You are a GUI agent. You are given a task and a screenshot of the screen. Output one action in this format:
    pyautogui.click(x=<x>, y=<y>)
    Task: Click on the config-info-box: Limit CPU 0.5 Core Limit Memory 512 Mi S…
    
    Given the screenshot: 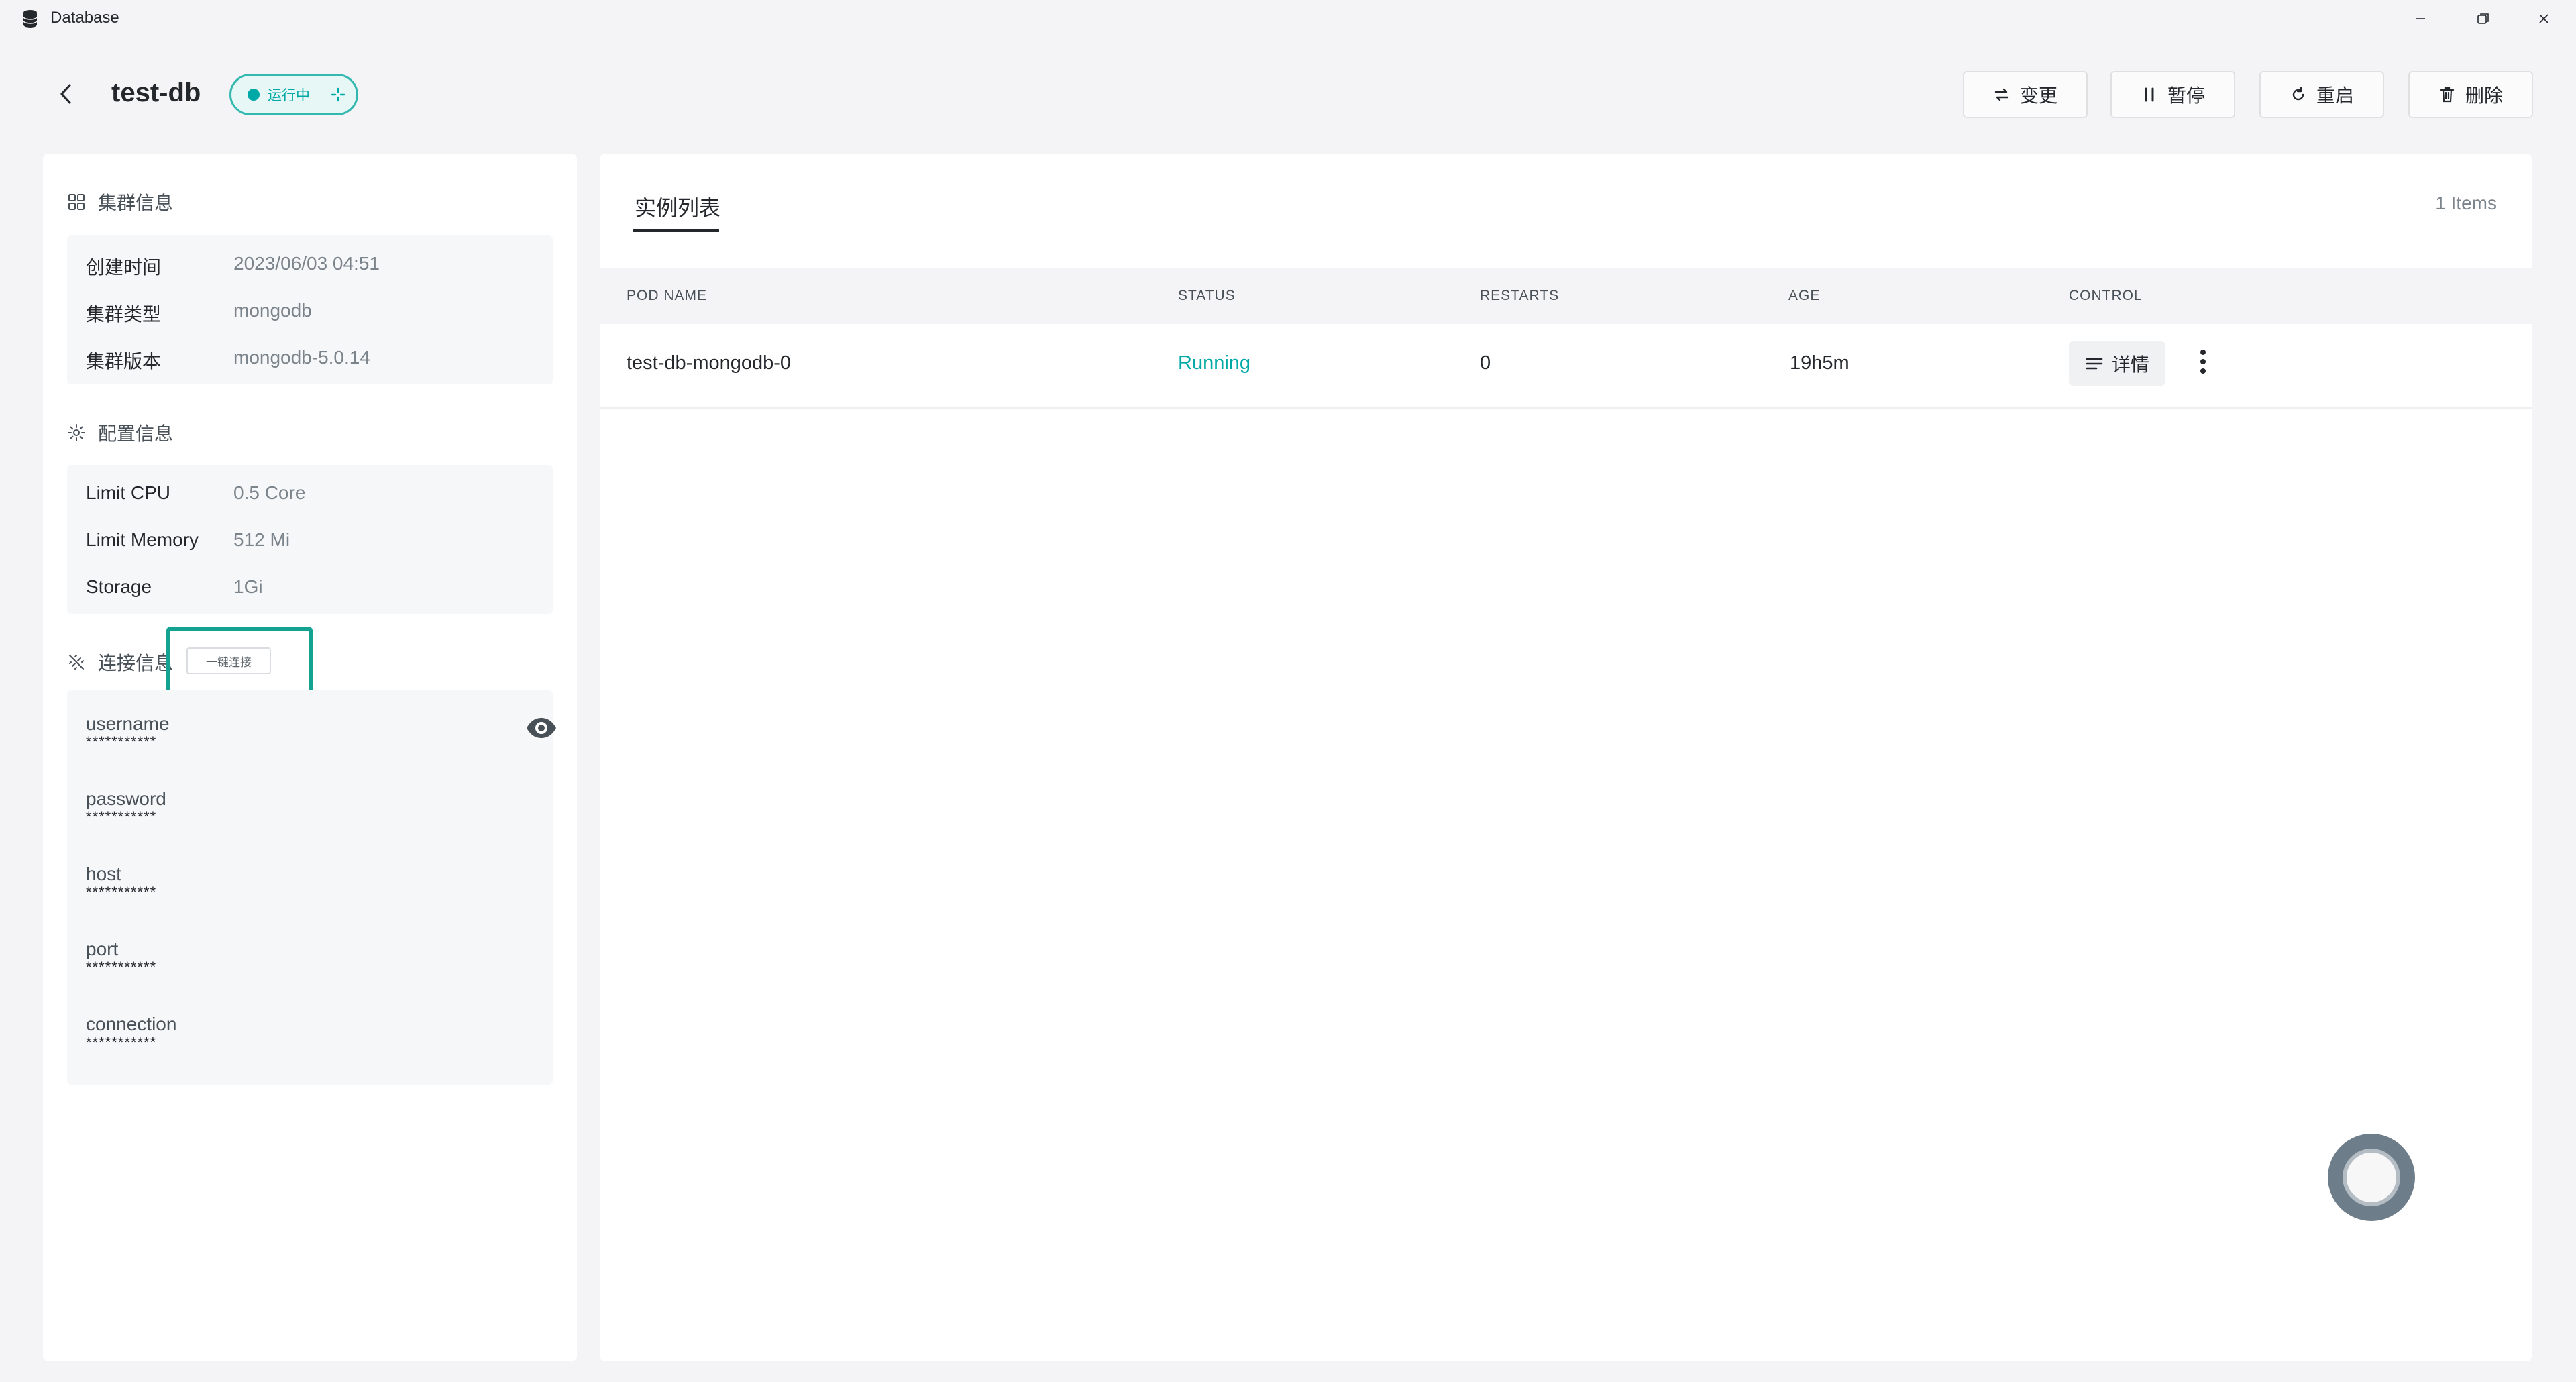 What is the action you would take?
    pyautogui.click(x=310, y=539)
    